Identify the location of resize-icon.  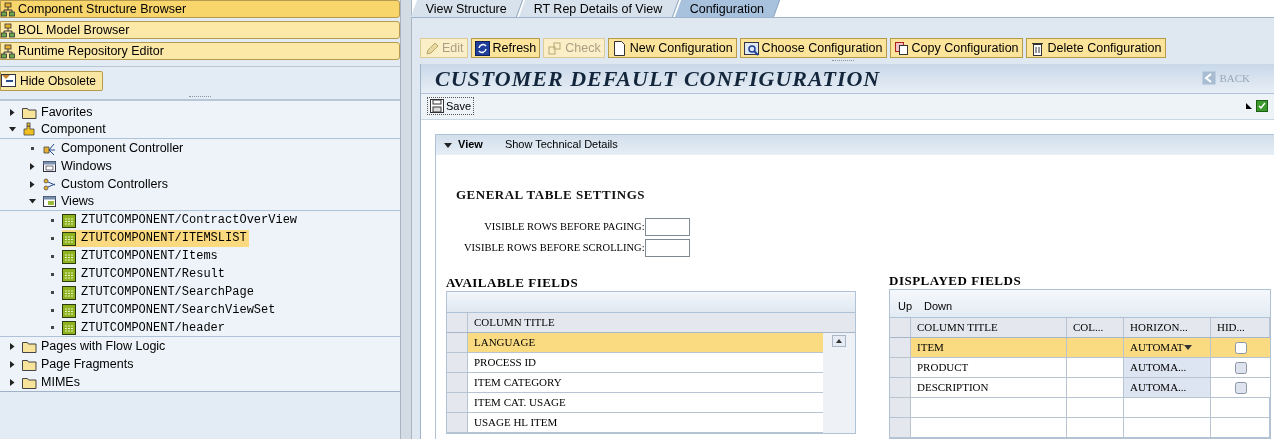
(1249, 106).